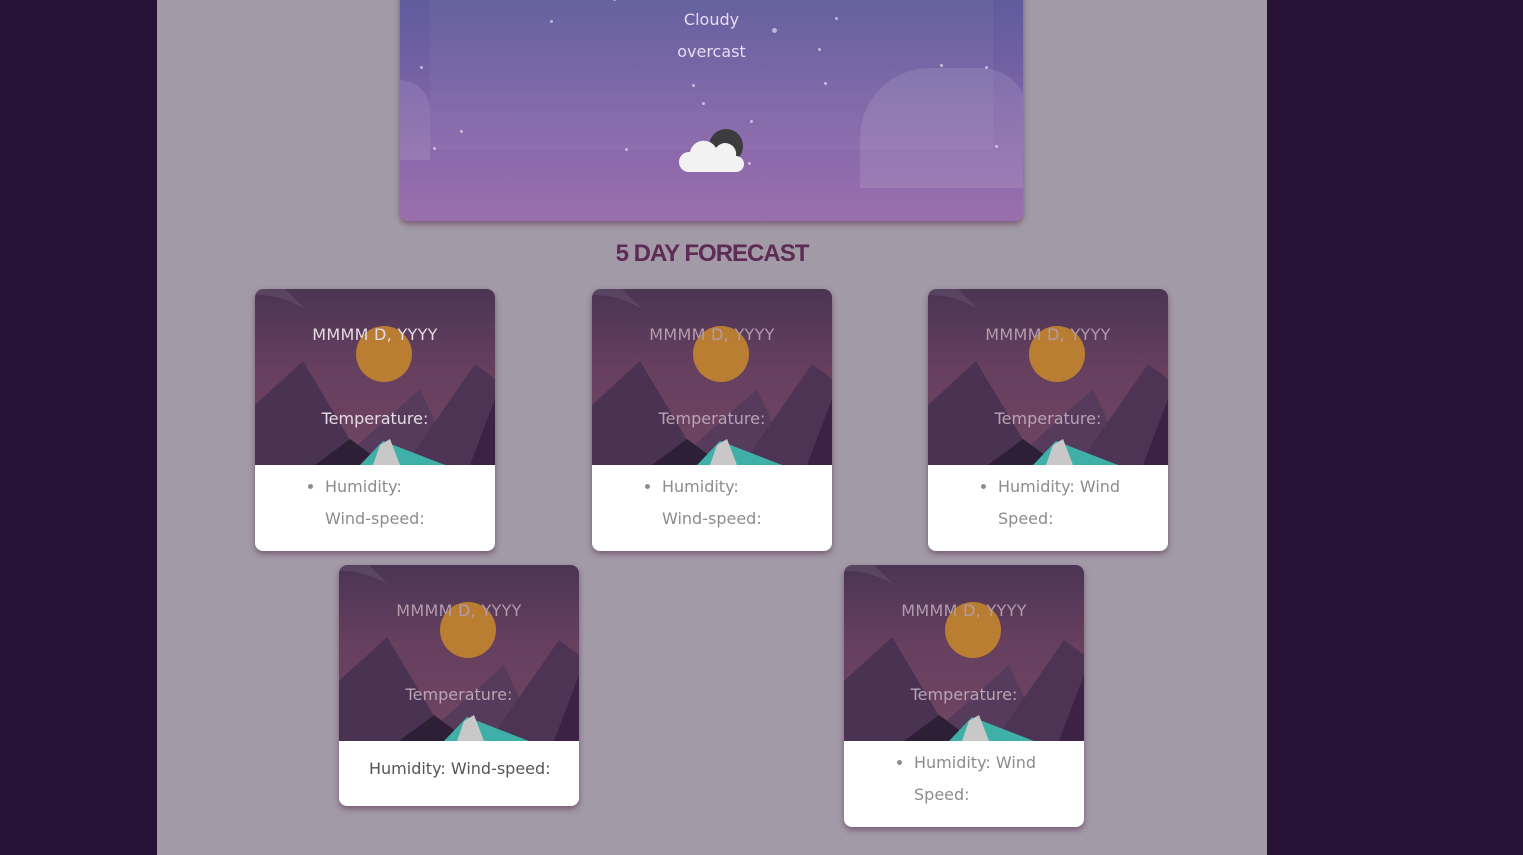  What do you see at coordinates (711, 51) in the screenshot?
I see `current-description: overcast` at bounding box center [711, 51].